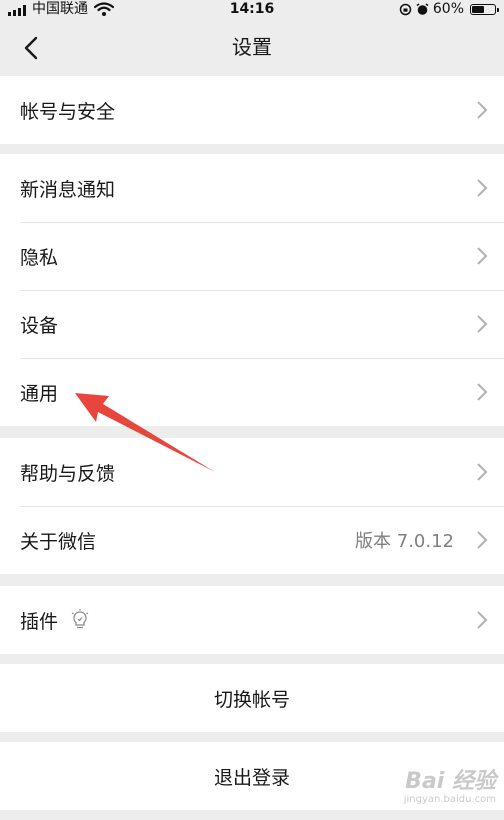 The image size is (504, 820). I want to click on row-label: 帮助与反馈, so click(68, 473).